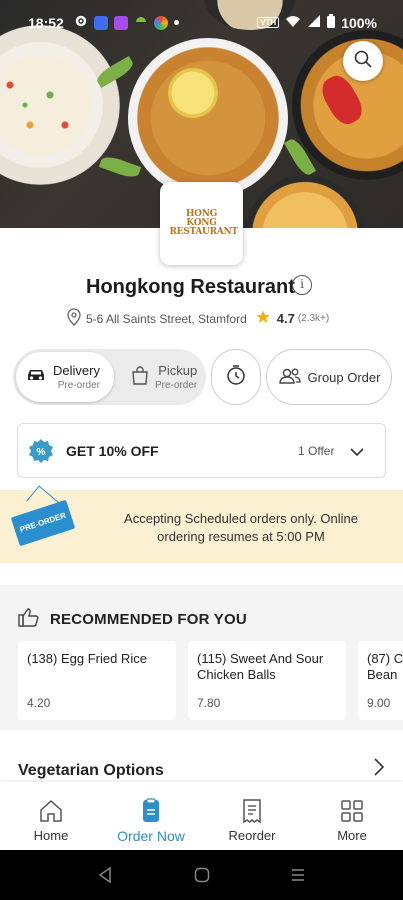 This screenshot has width=403, height=900. Describe the element at coordinates (190, 287) in the screenshot. I see `restaurant-name: Hongkong Restaurant` at that location.